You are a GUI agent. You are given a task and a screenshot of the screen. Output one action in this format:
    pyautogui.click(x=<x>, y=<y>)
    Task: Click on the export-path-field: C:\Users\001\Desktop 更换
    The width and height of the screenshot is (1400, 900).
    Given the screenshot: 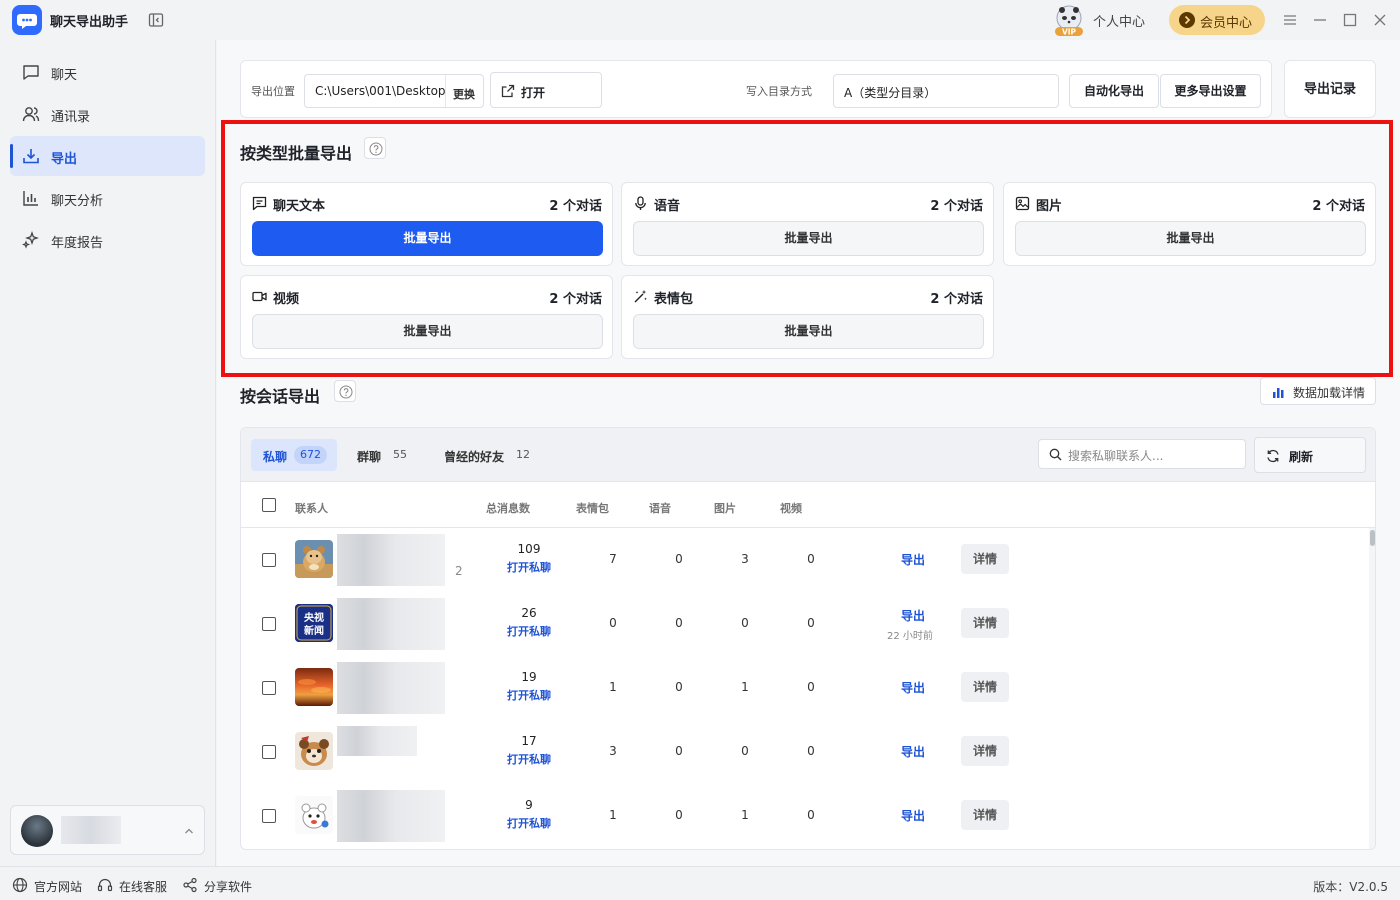 What is the action you would take?
    pyautogui.click(x=394, y=91)
    